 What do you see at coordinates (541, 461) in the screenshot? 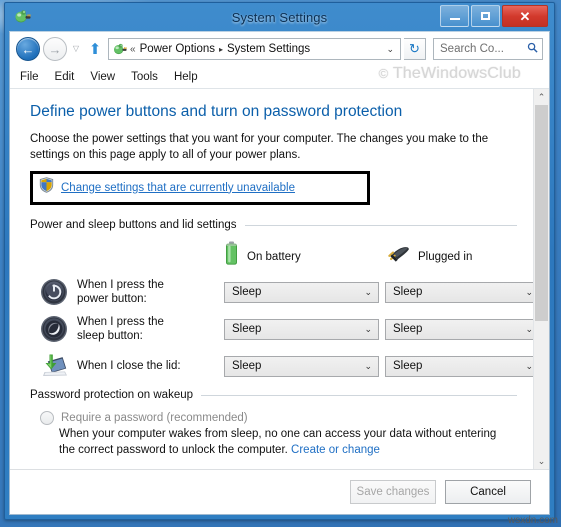
I see `scroll-down-button: ⌄` at bounding box center [541, 461].